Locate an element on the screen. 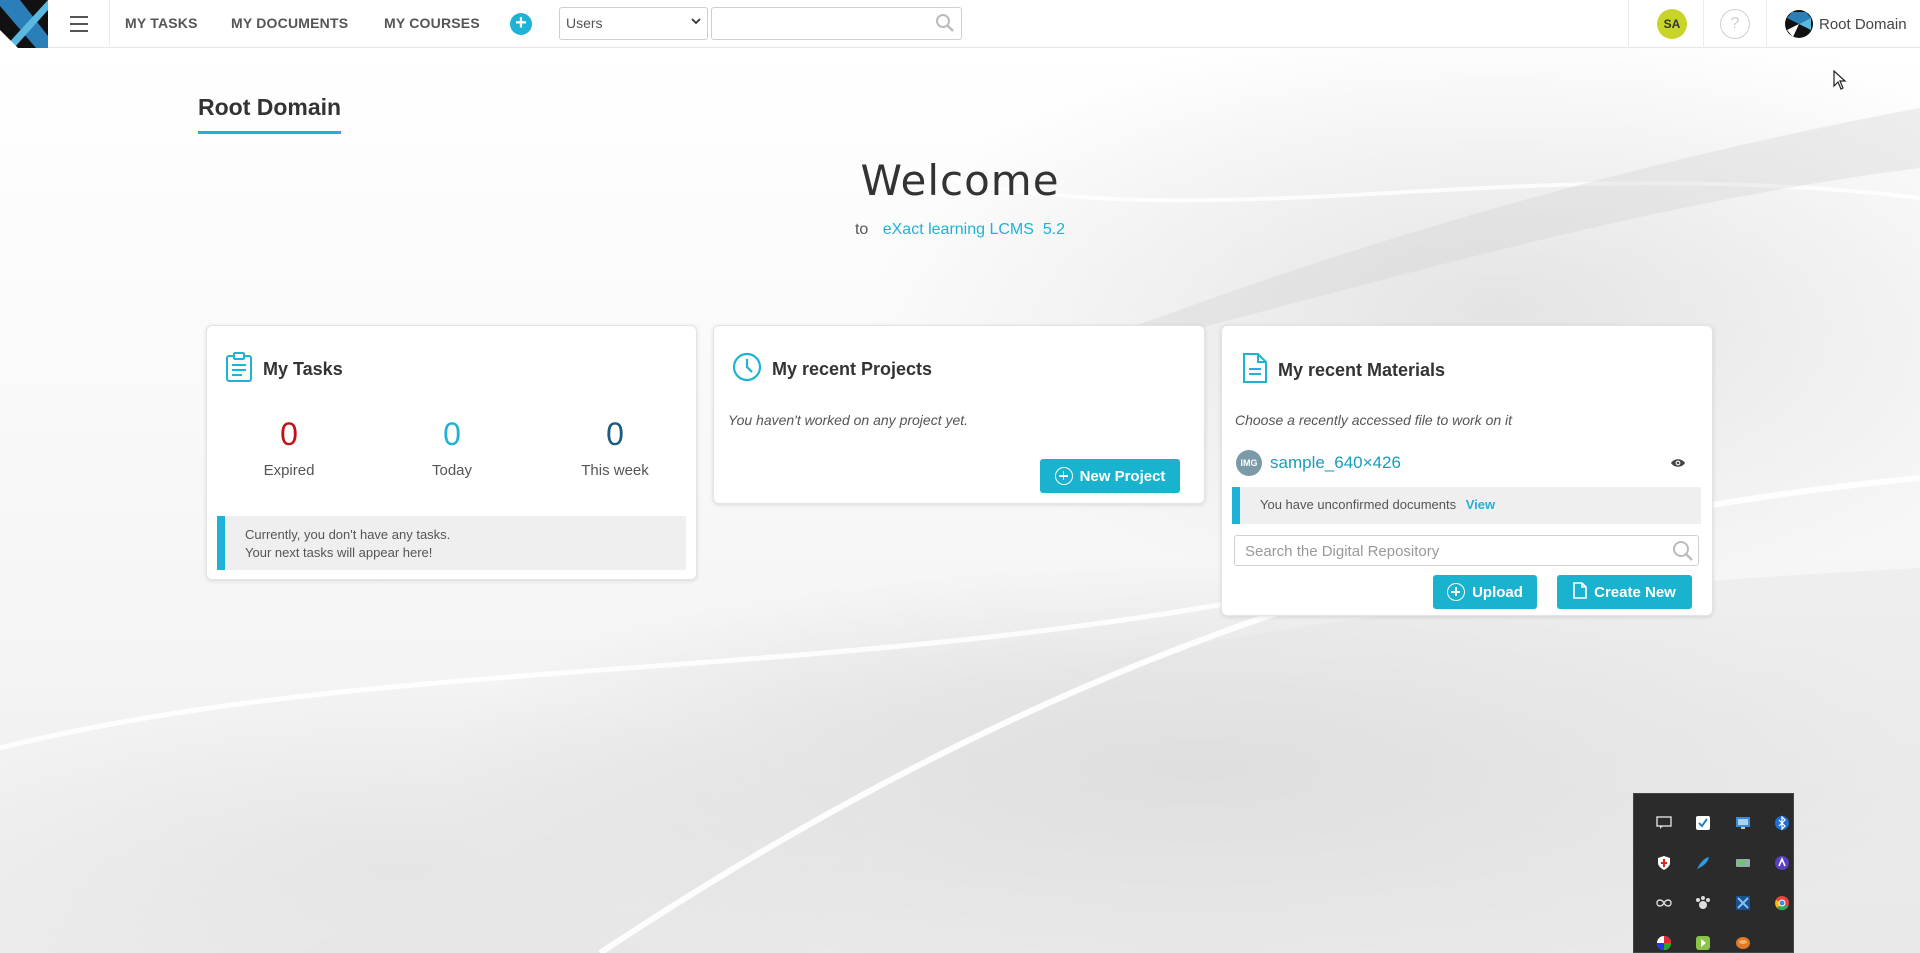 The image size is (1920, 953). domain-switcher: Root Domain is located at coordinates (1845, 24).